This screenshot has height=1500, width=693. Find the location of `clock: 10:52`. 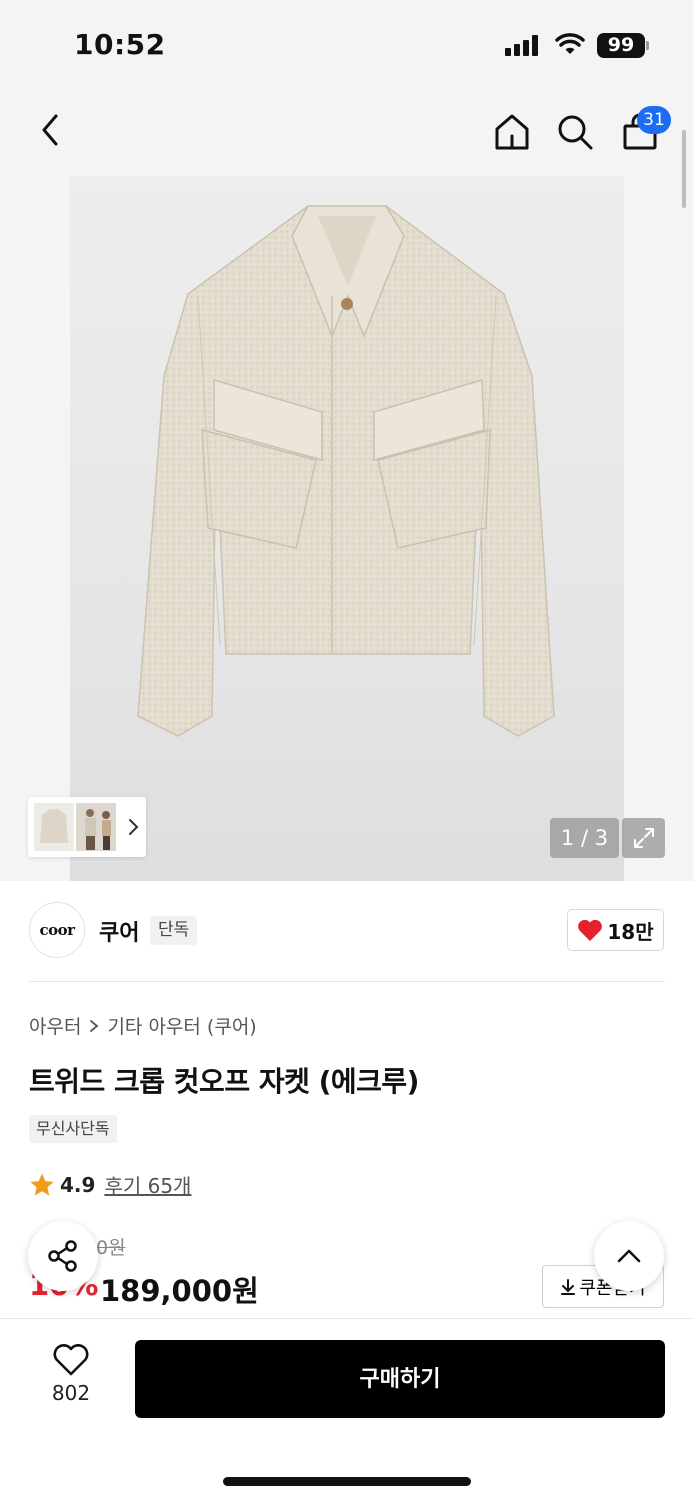

clock: 10:52 is located at coordinates (120, 44).